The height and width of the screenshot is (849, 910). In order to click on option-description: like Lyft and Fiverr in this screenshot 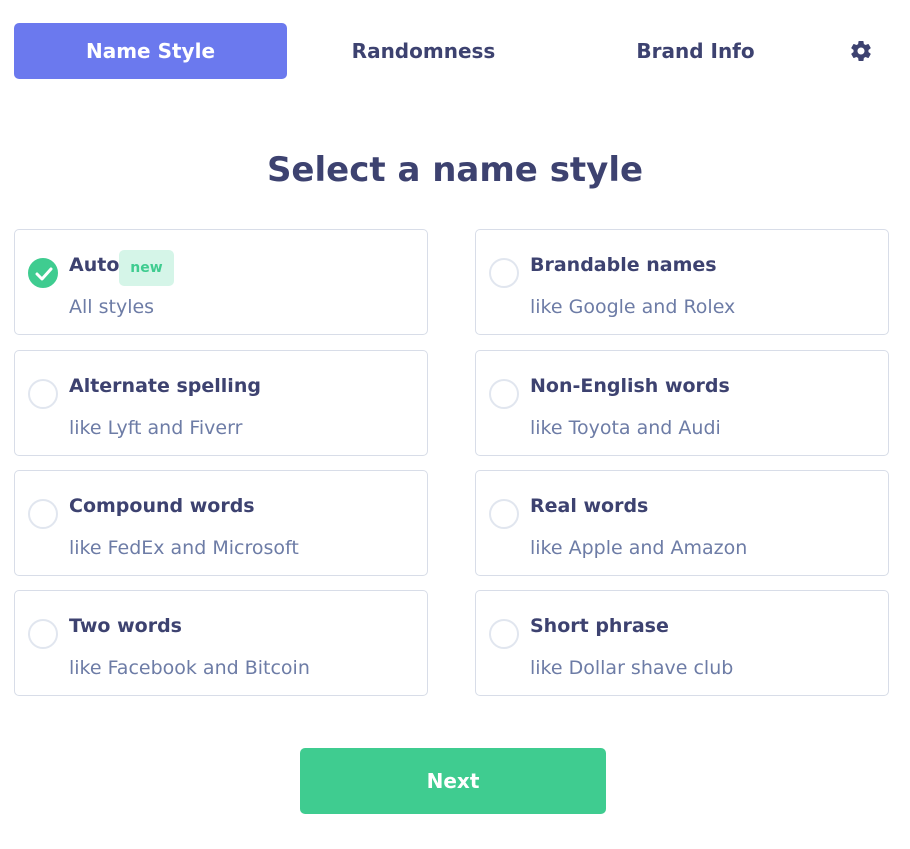, I will do `click(156, 428)`.